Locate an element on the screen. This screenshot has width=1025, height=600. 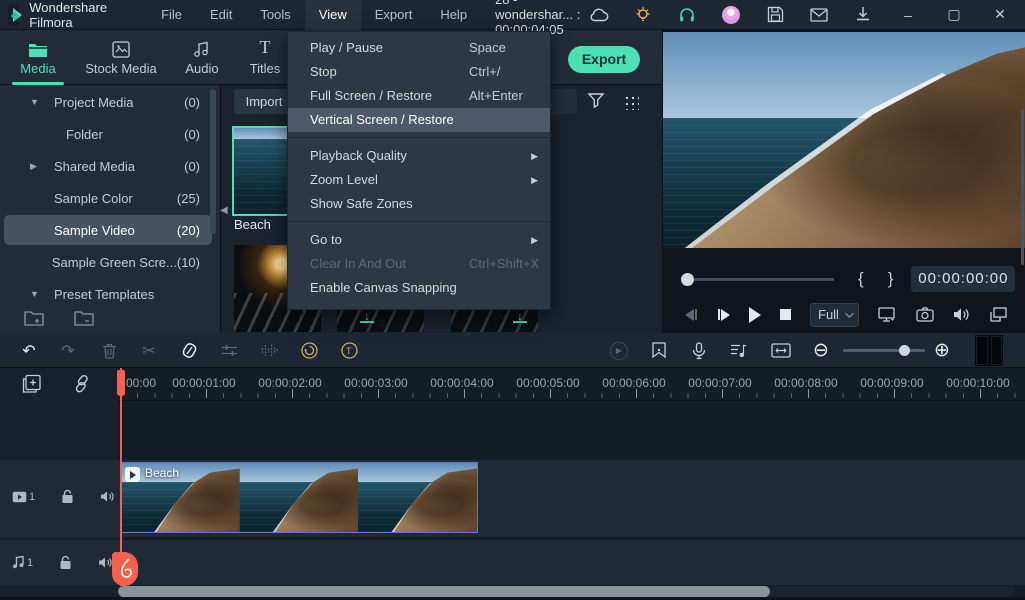
crop-tool-icon is located at coordinates (189, 350).